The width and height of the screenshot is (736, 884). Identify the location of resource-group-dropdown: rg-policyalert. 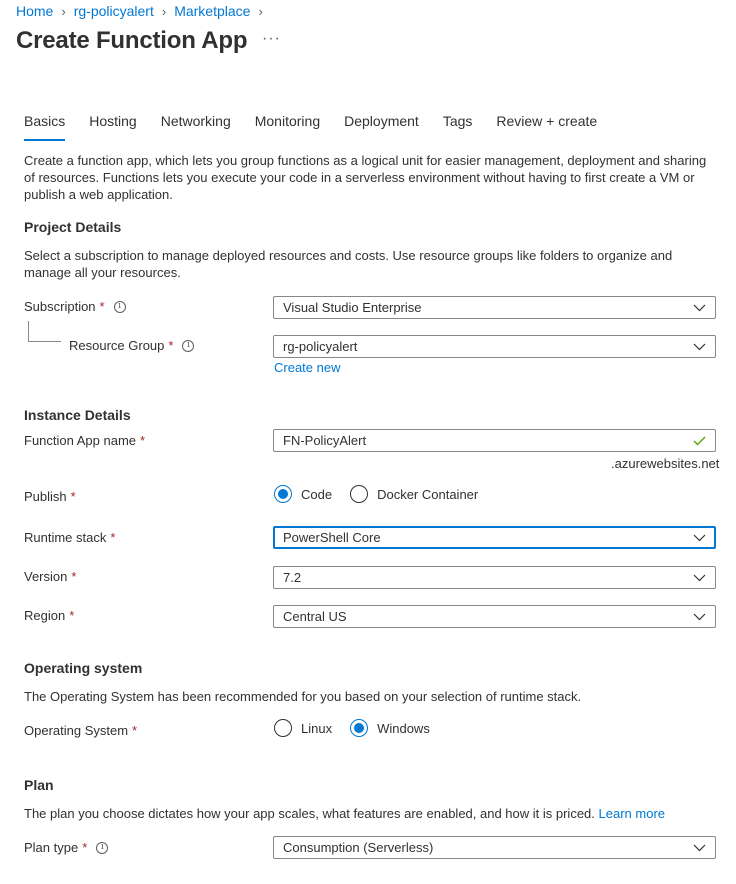
(494, 346).